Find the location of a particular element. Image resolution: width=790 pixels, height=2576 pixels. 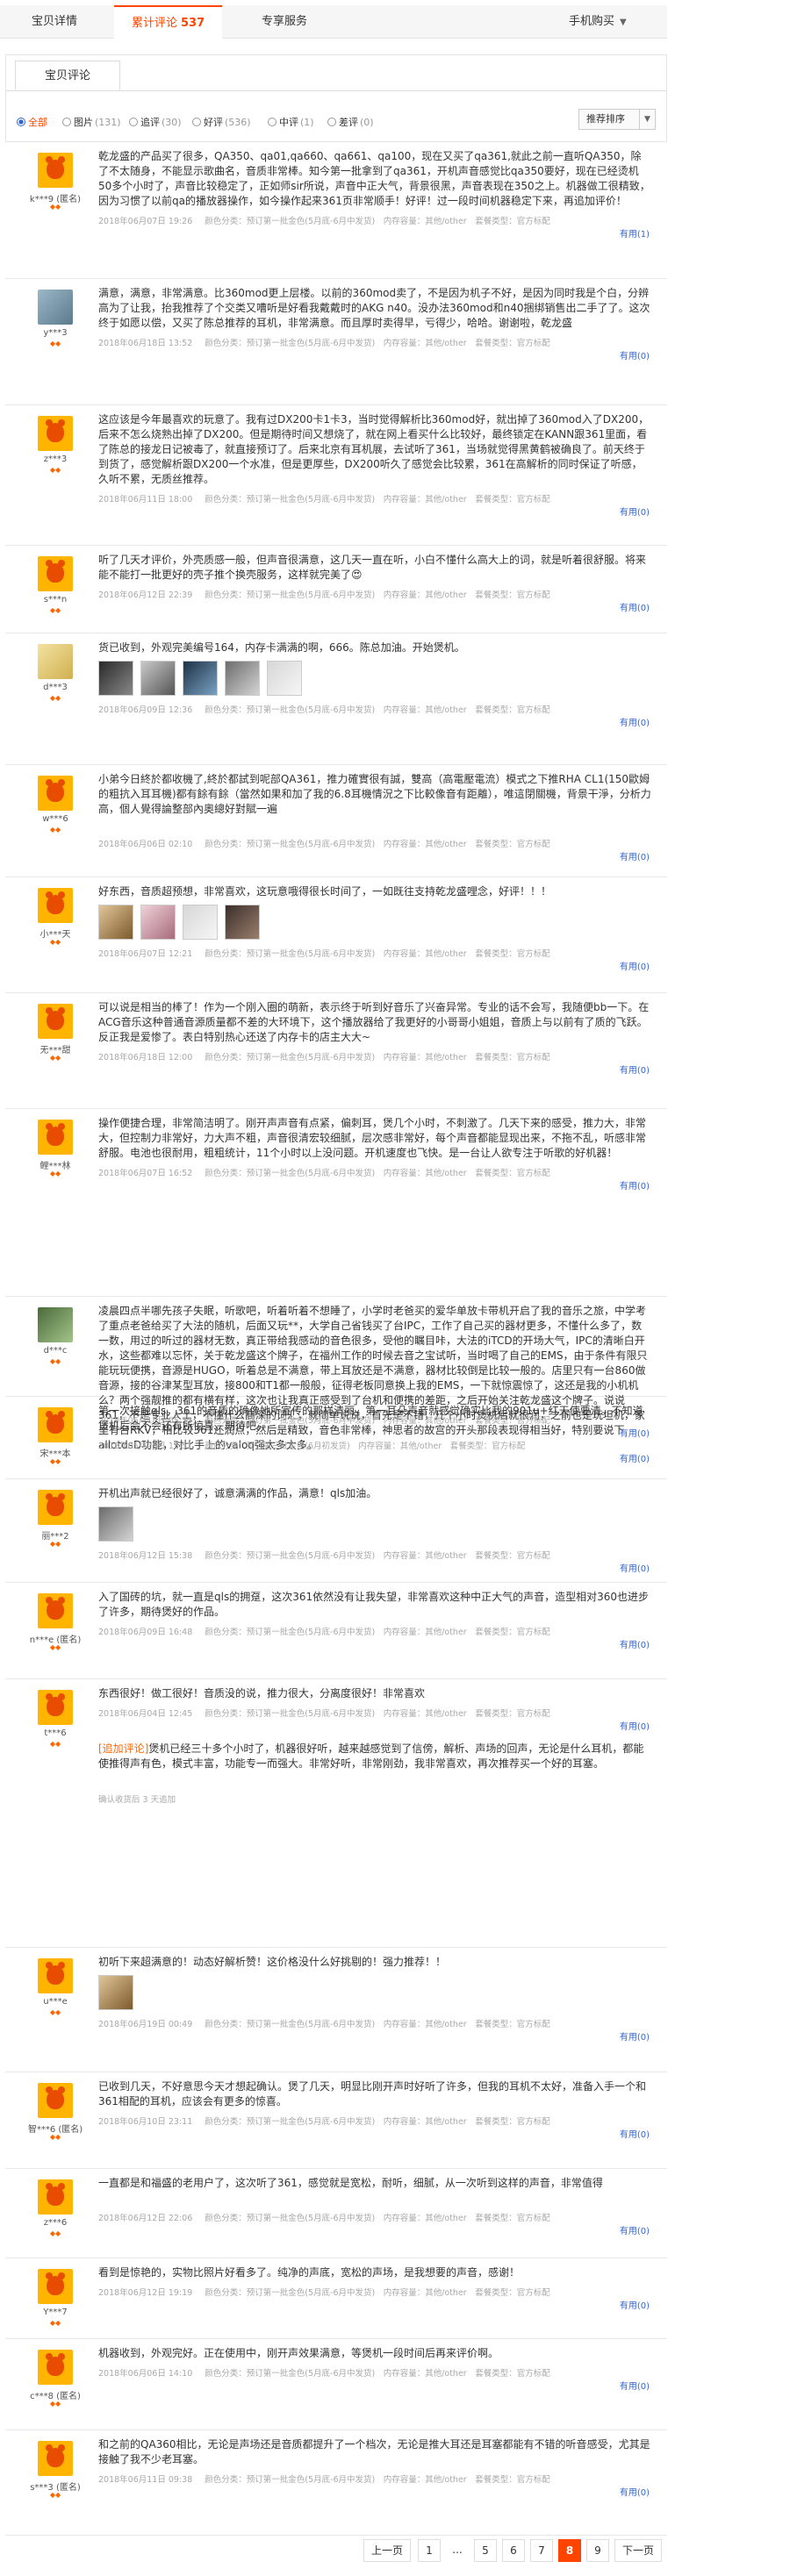

filter-positive: 好评 (536) is located at coordinates (221, 122).